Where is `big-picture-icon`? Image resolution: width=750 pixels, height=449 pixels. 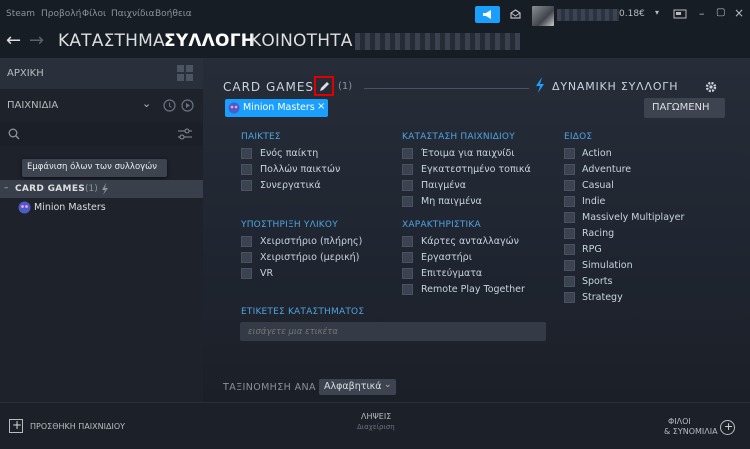 big-picture-icon is located at coordinates (680, 14).